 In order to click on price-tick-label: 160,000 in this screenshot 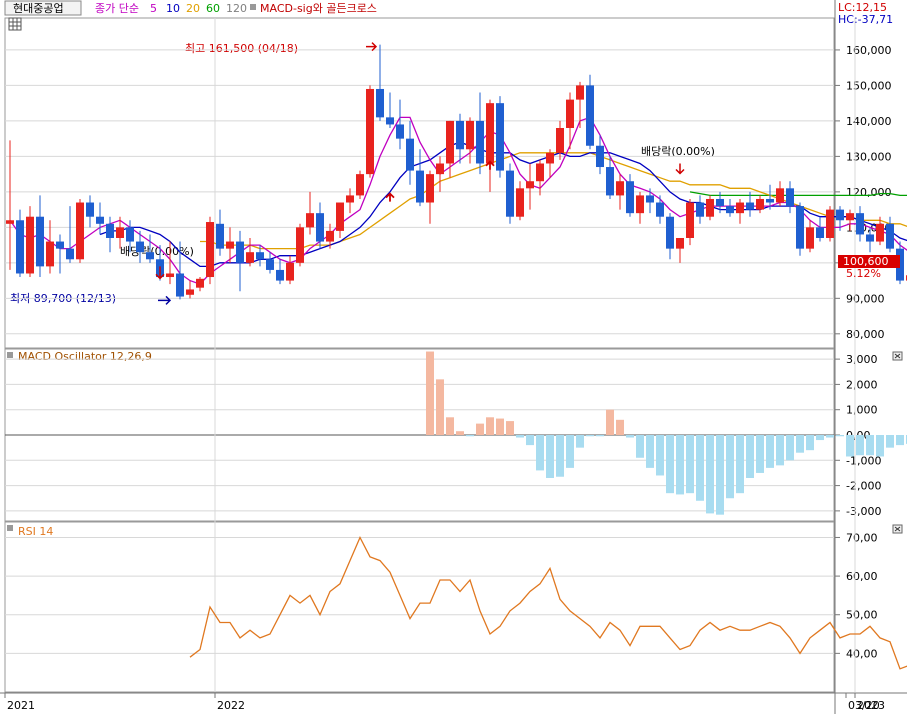, I will do `click(869, 50)`.